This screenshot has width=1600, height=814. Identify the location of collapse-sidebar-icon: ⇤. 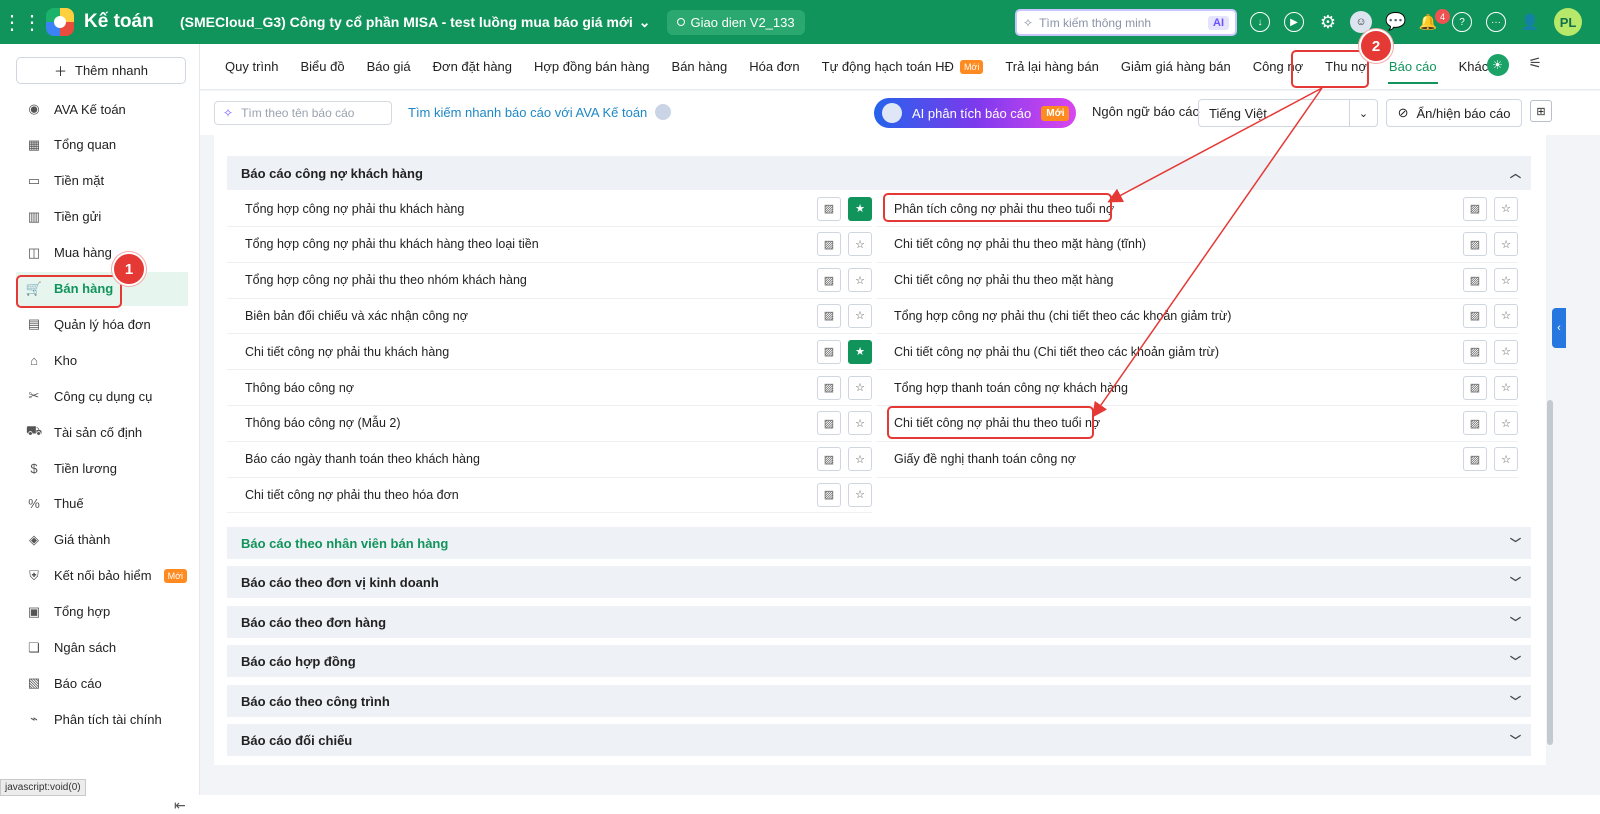
(180, 805).